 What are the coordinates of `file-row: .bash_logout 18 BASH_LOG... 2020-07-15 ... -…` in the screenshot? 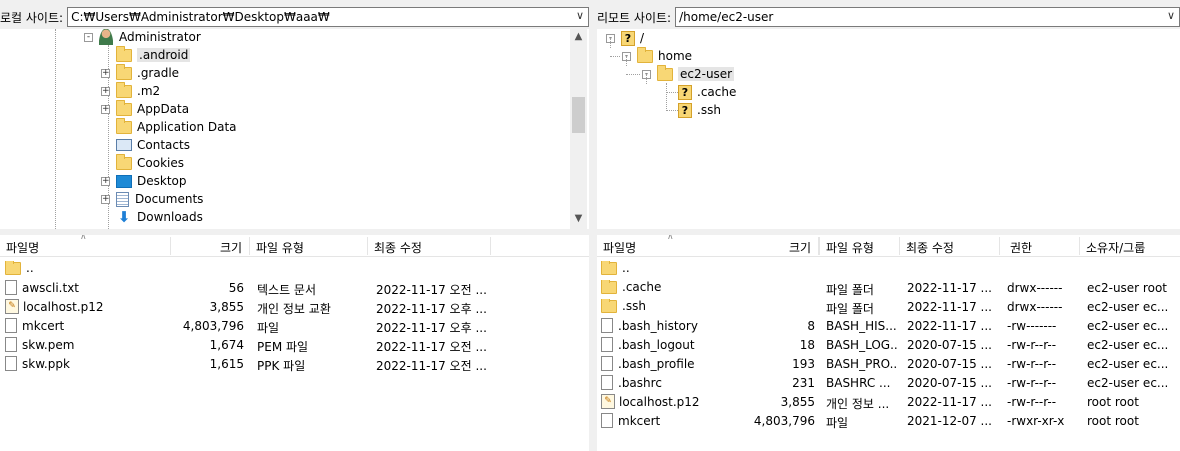 It's located at (888, 345).